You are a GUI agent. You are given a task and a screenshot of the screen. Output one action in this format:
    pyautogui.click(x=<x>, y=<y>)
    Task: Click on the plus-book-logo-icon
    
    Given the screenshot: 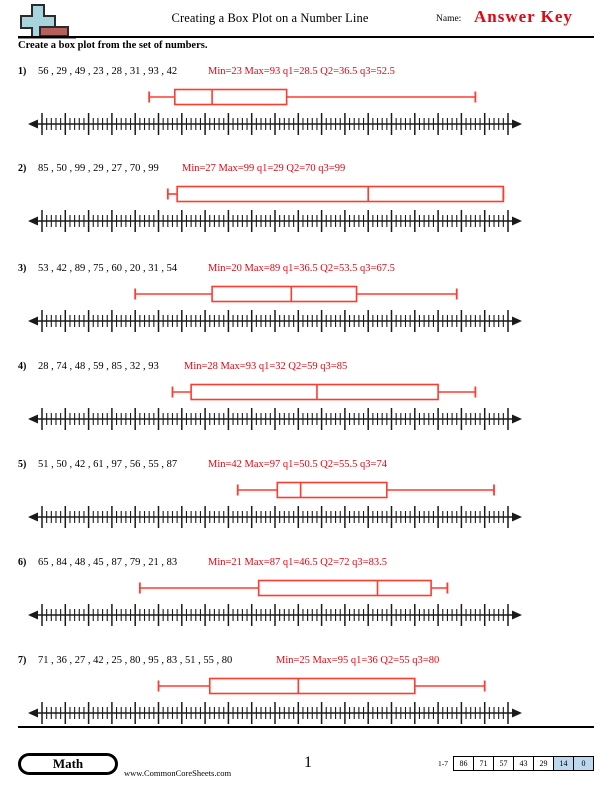 What is the action you would take?
    pyautogui.click(x=49, y=21)
    